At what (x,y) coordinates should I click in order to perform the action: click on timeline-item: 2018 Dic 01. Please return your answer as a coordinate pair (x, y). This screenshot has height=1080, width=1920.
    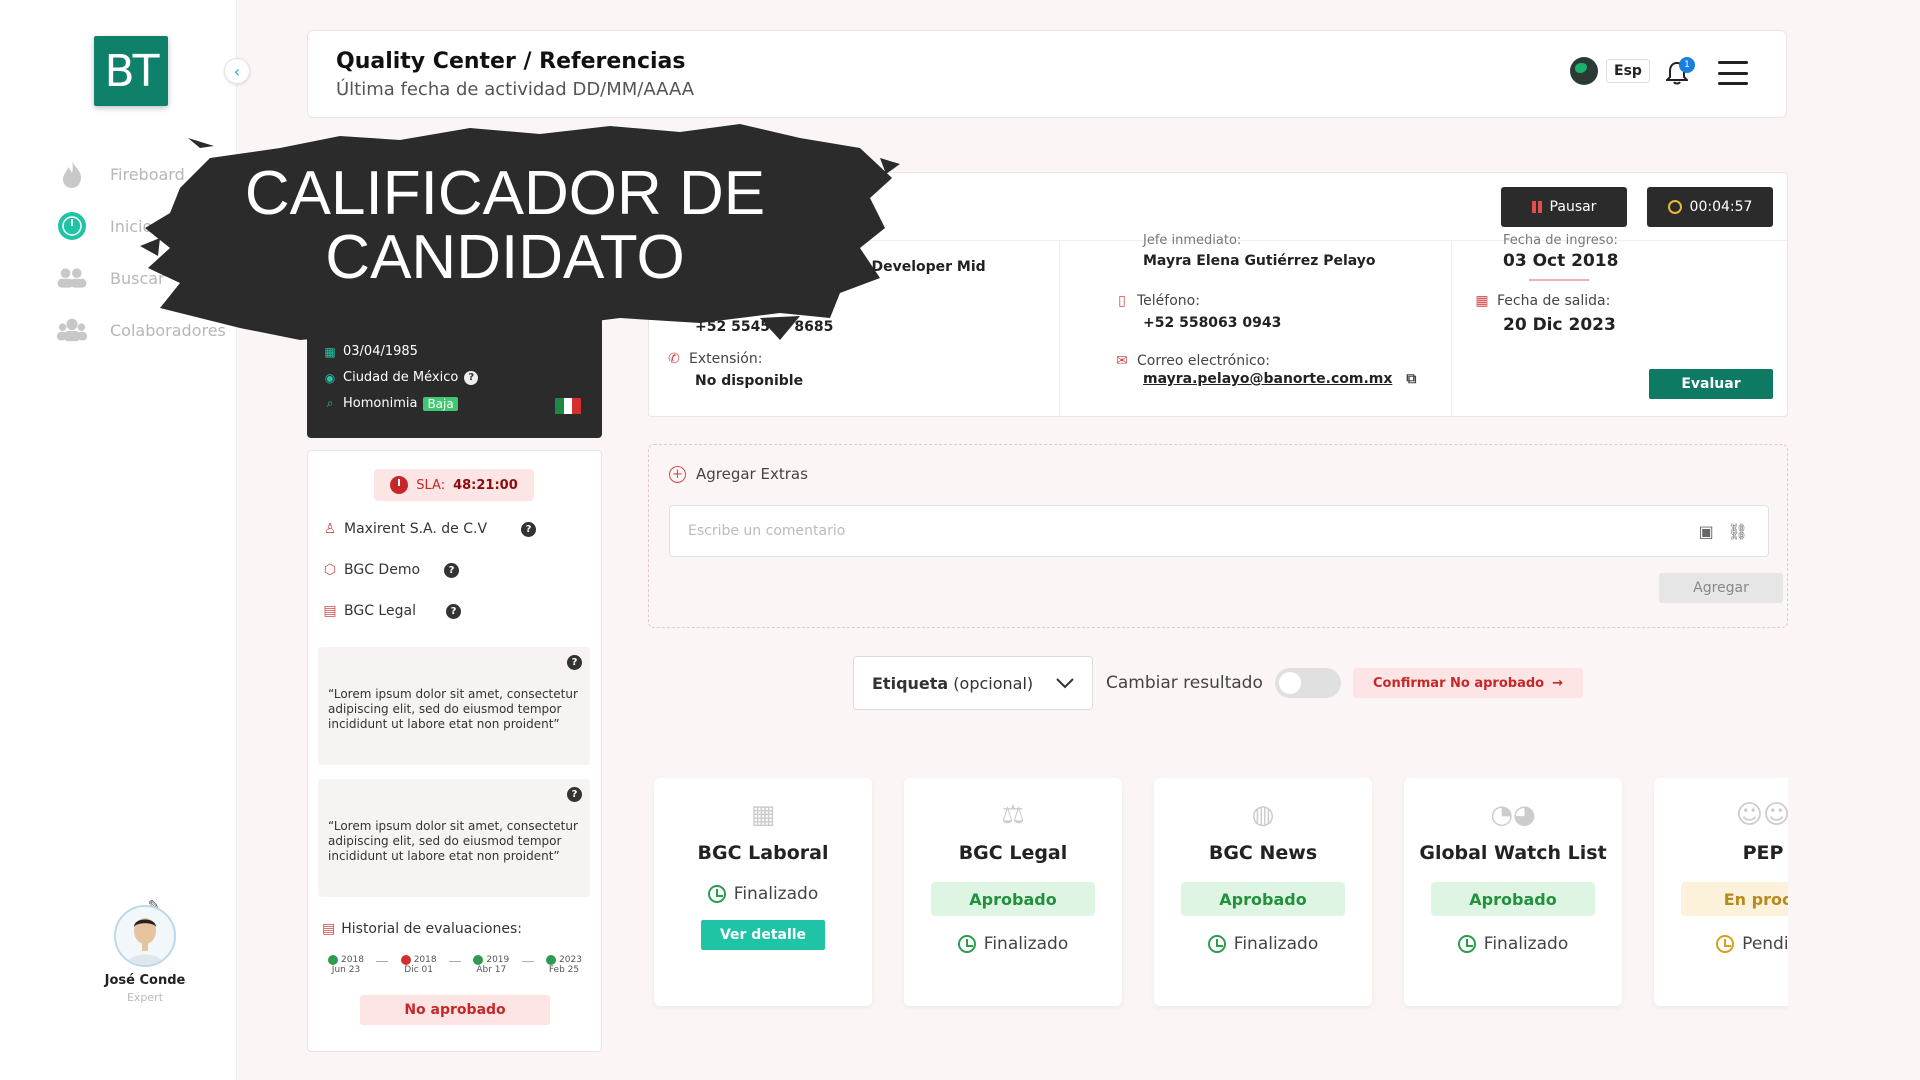
    Looking at the image, I should click on (419, 965).